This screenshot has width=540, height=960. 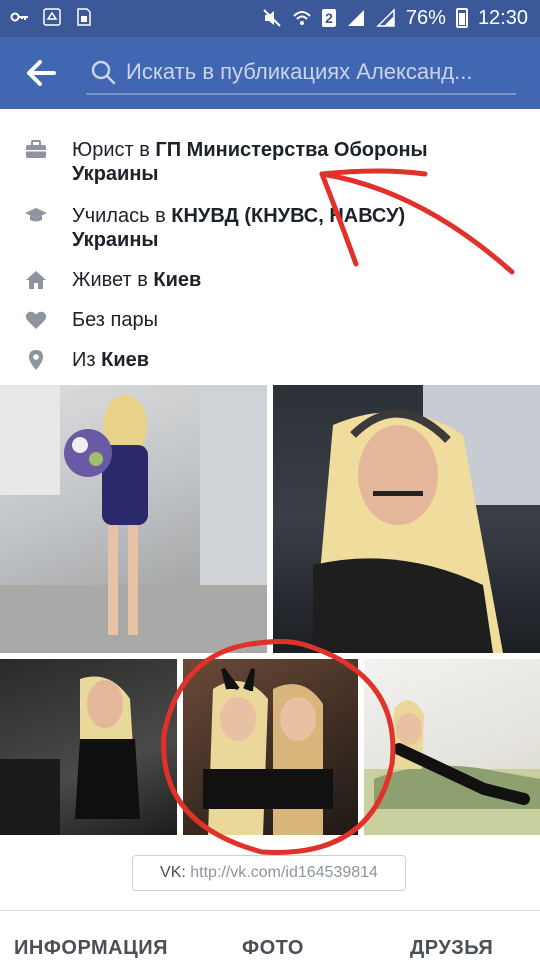 I want to click on lives-prefix: Живет в, so click(x=113, y=280).